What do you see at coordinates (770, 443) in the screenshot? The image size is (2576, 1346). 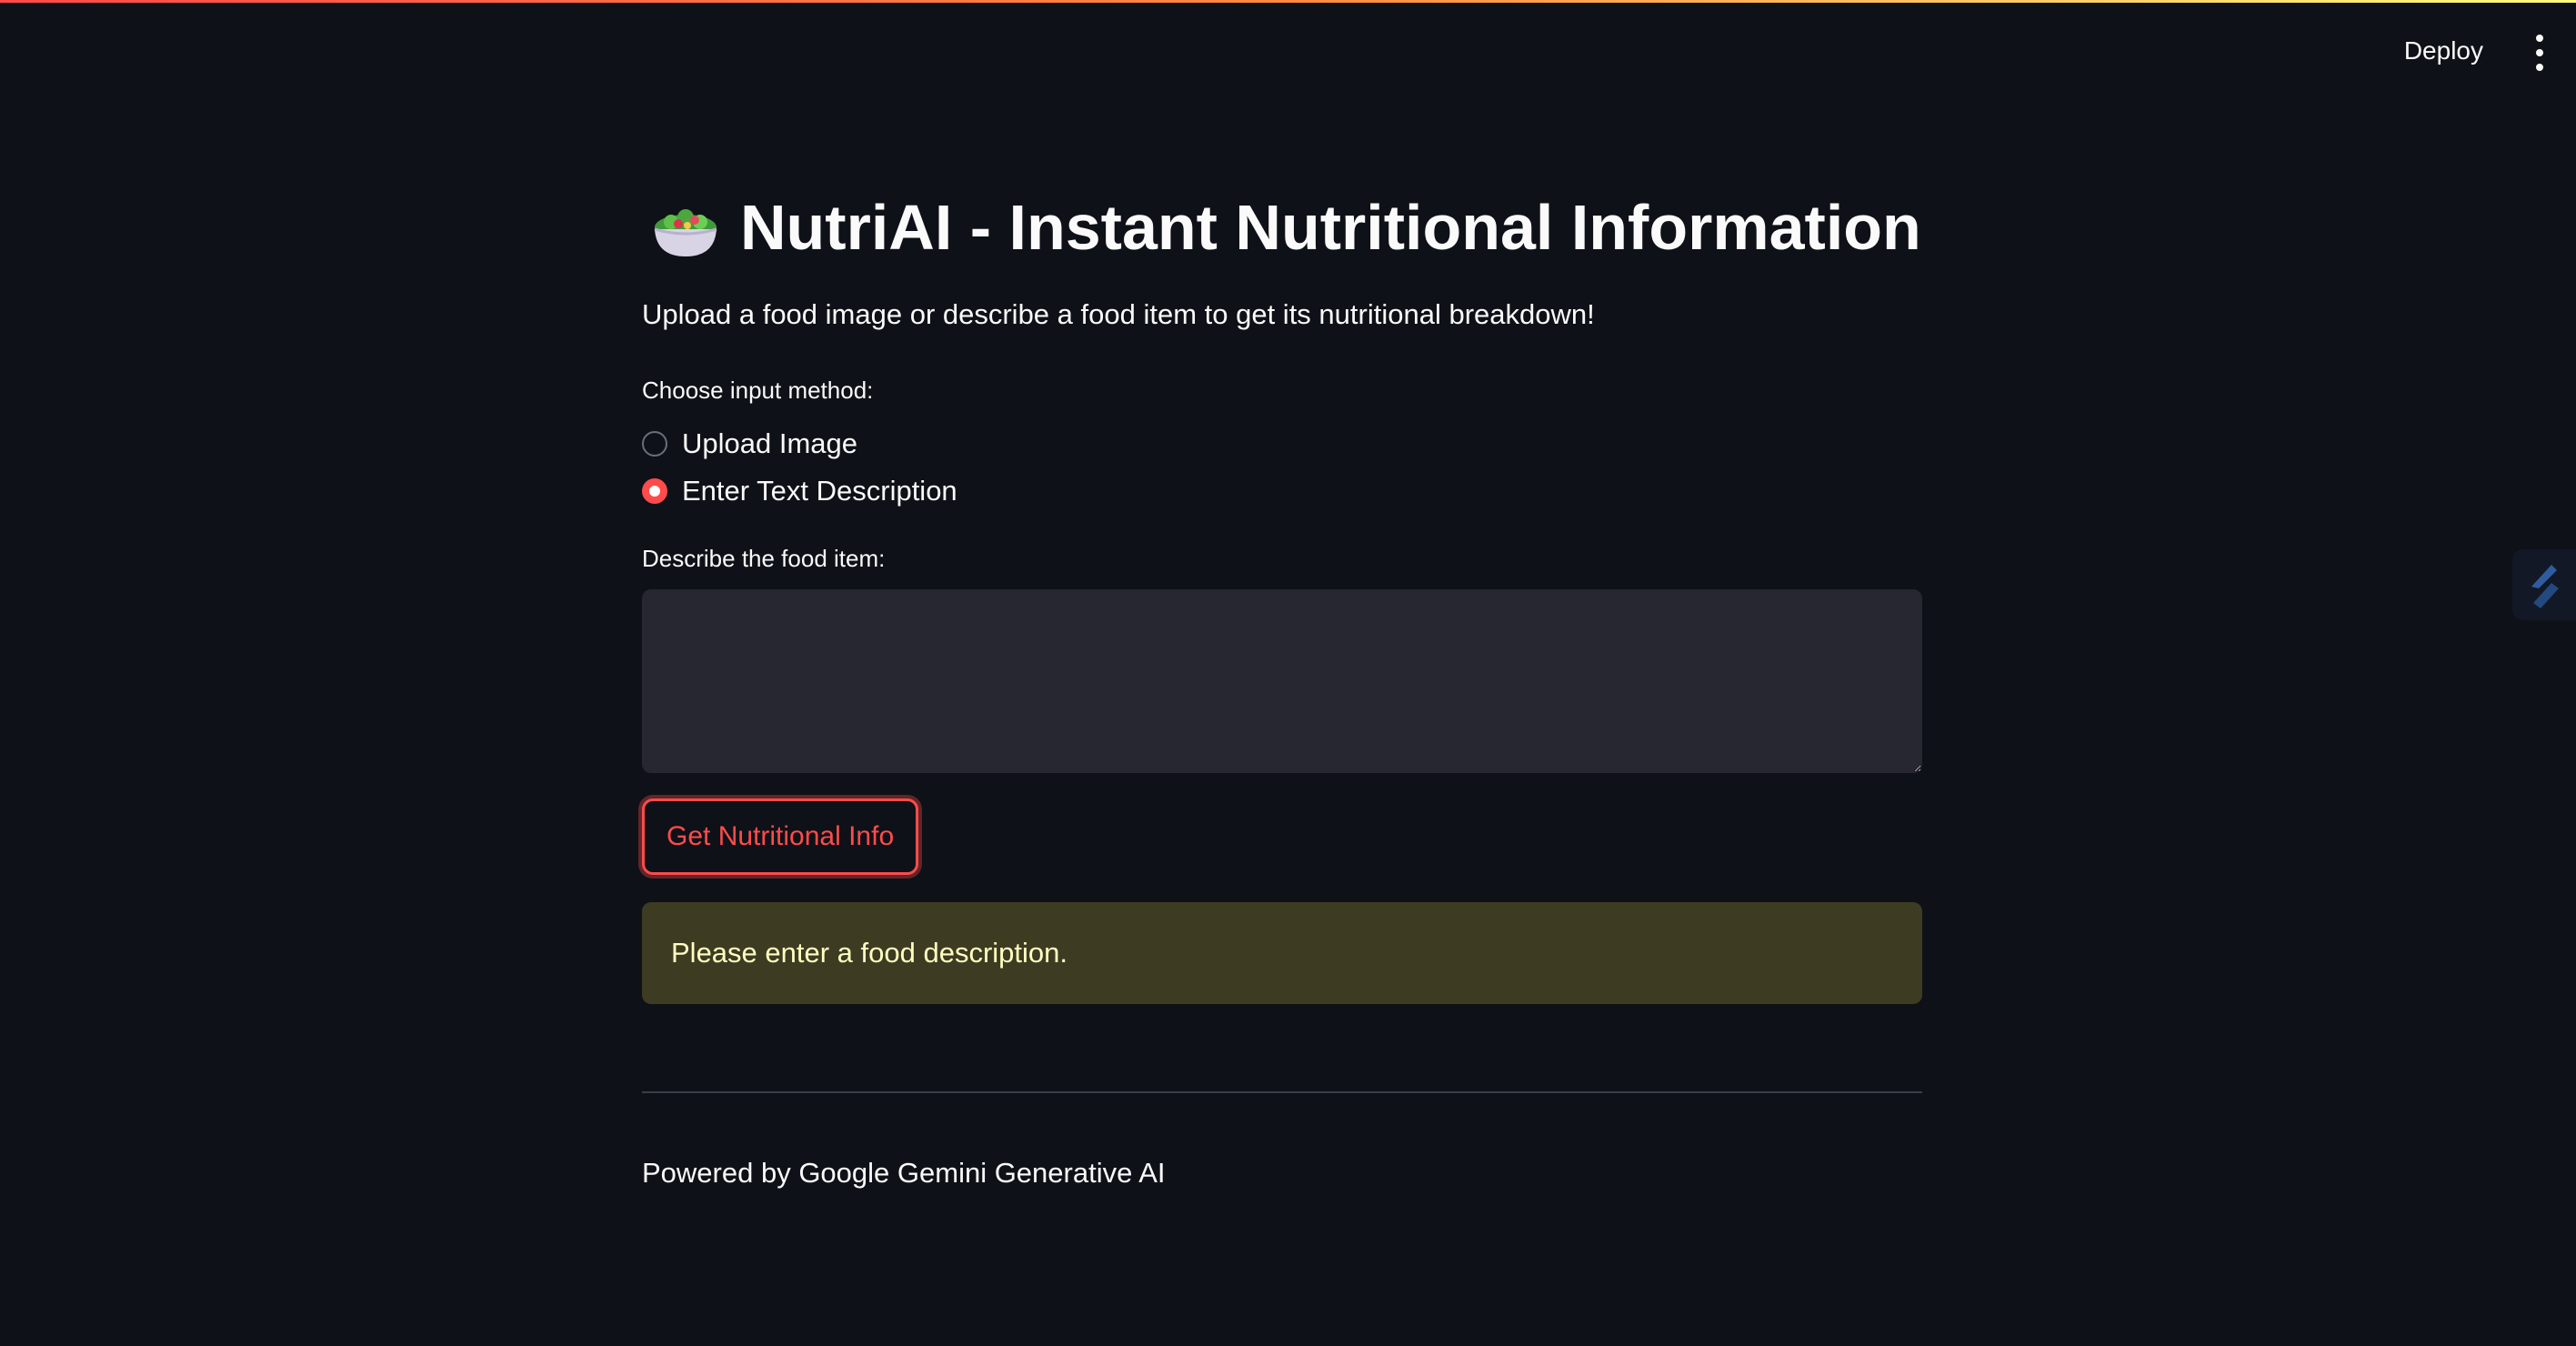 I see `radio-upload-image-label: Upload Image` at bounding box center [770, 443].